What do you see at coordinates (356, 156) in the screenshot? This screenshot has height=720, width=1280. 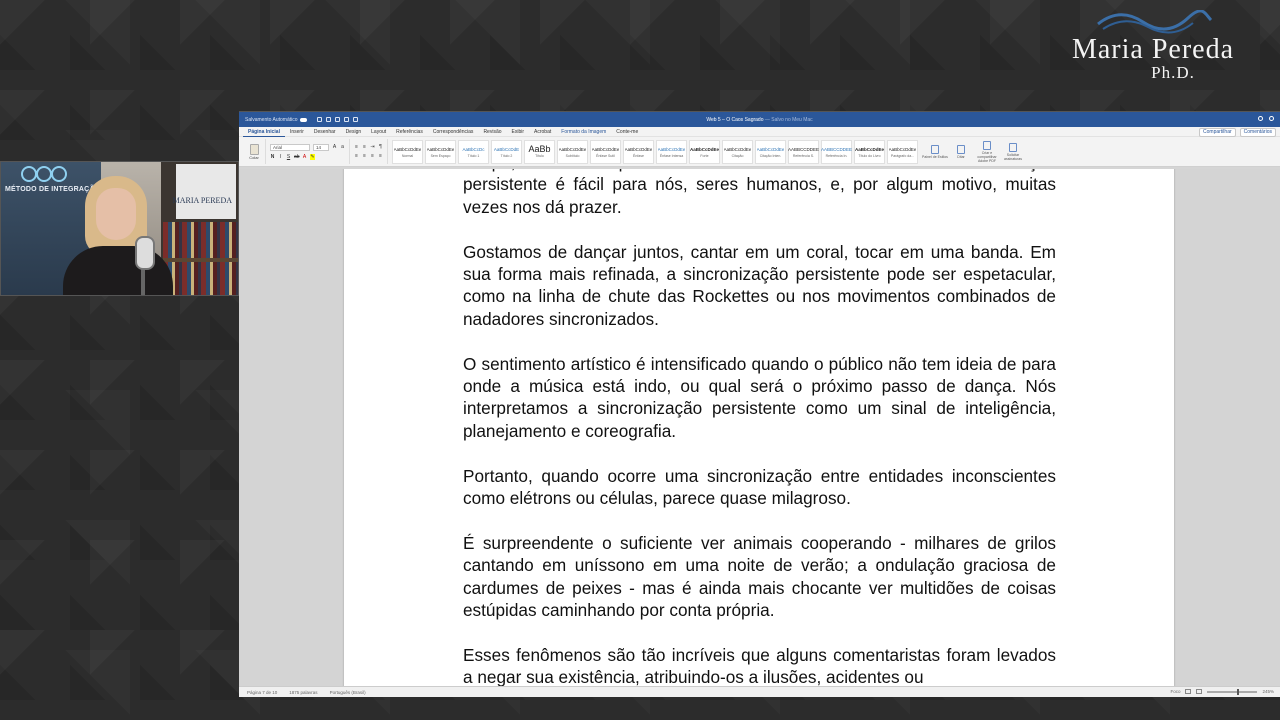 I see `align-left-icon: ≡` at bounding box center [356, 156].